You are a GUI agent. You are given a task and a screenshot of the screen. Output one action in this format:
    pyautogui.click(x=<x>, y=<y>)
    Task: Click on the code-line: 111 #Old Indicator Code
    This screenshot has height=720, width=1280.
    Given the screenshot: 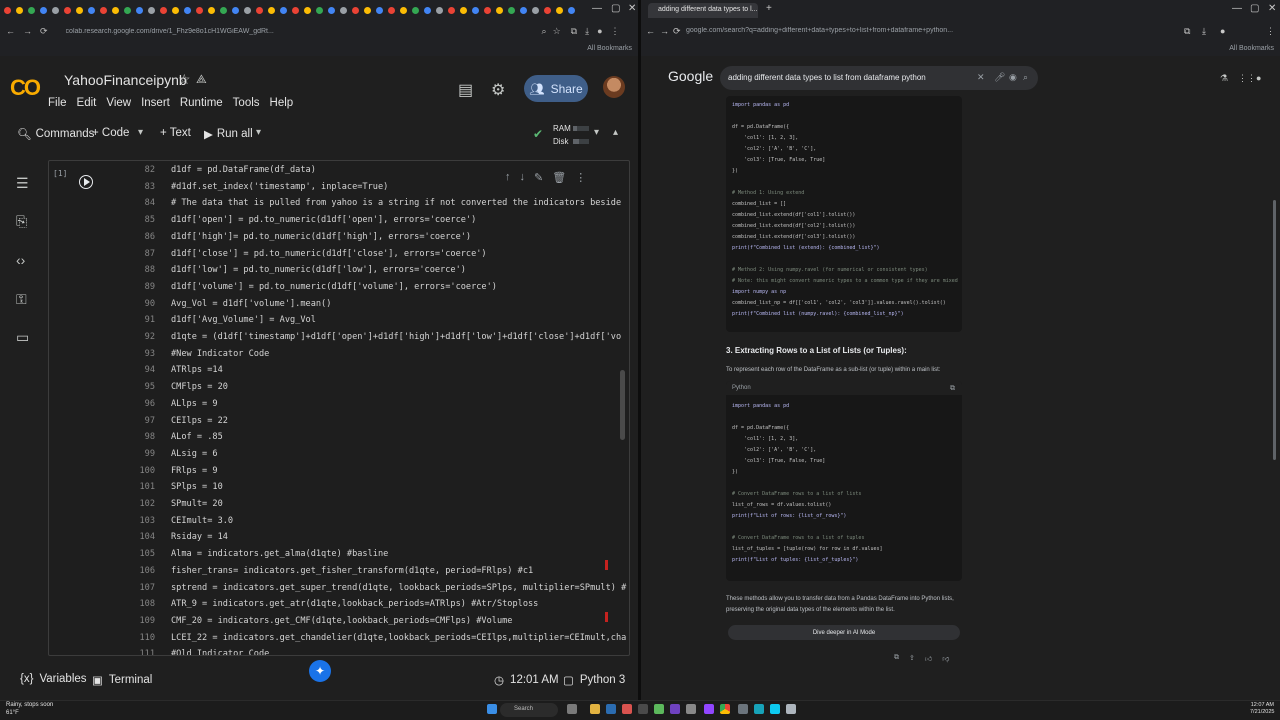 What is the action you would take?
    pyautogui.click(x=363, y=650)
    